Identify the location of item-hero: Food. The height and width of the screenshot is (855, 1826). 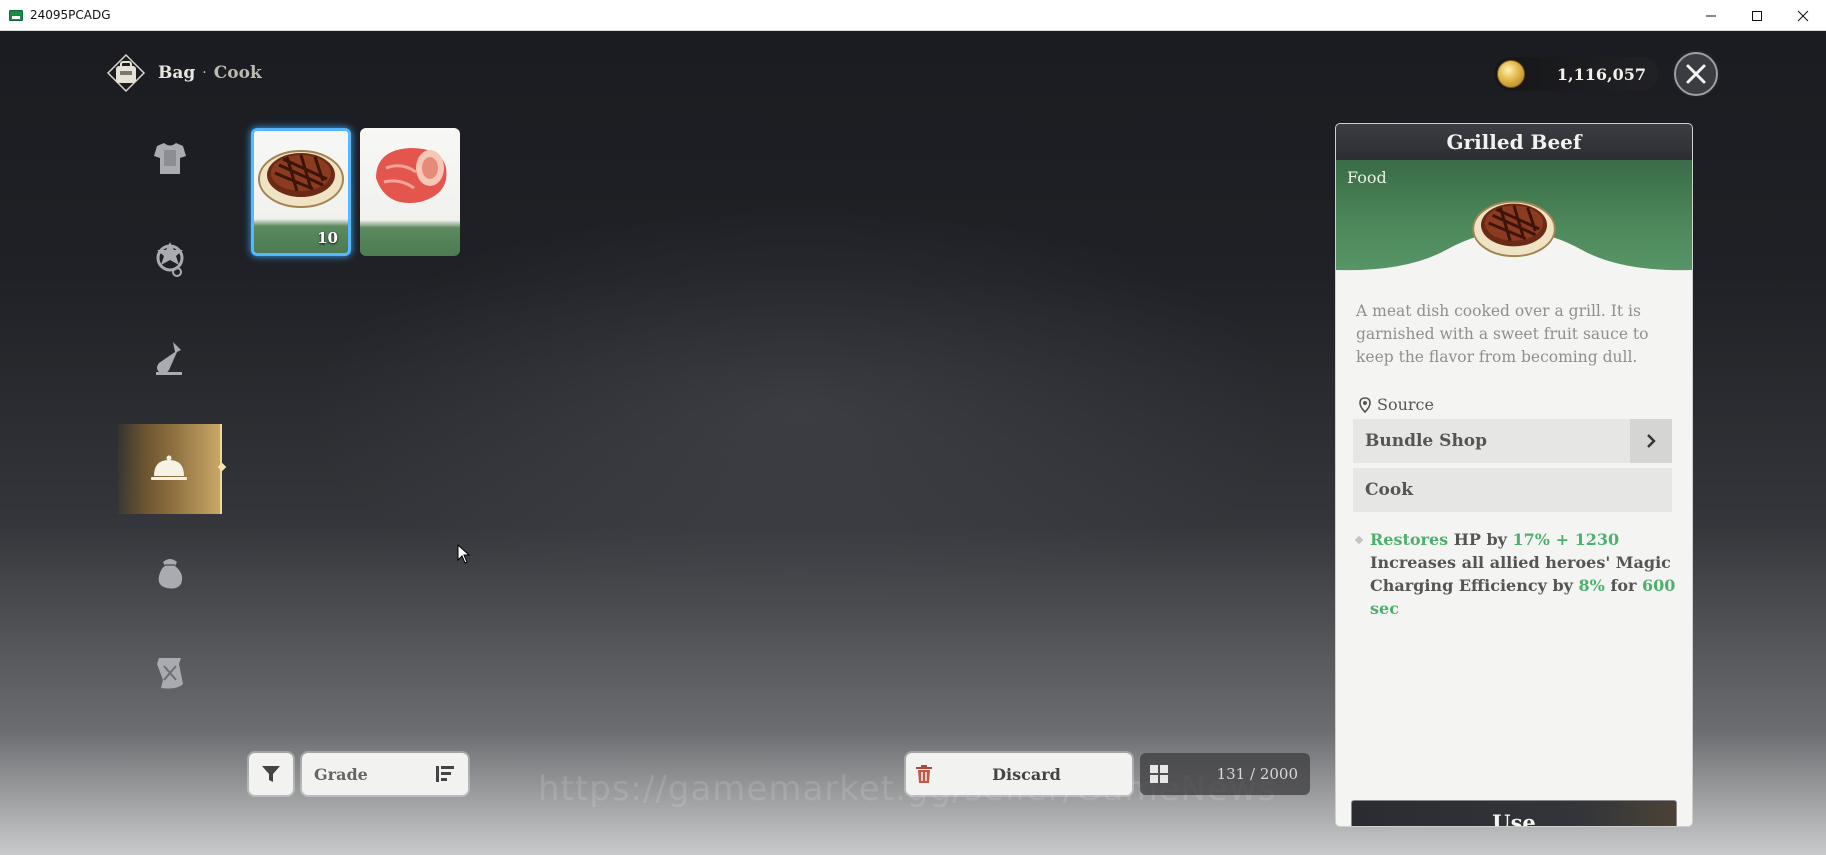
(1514, 219).